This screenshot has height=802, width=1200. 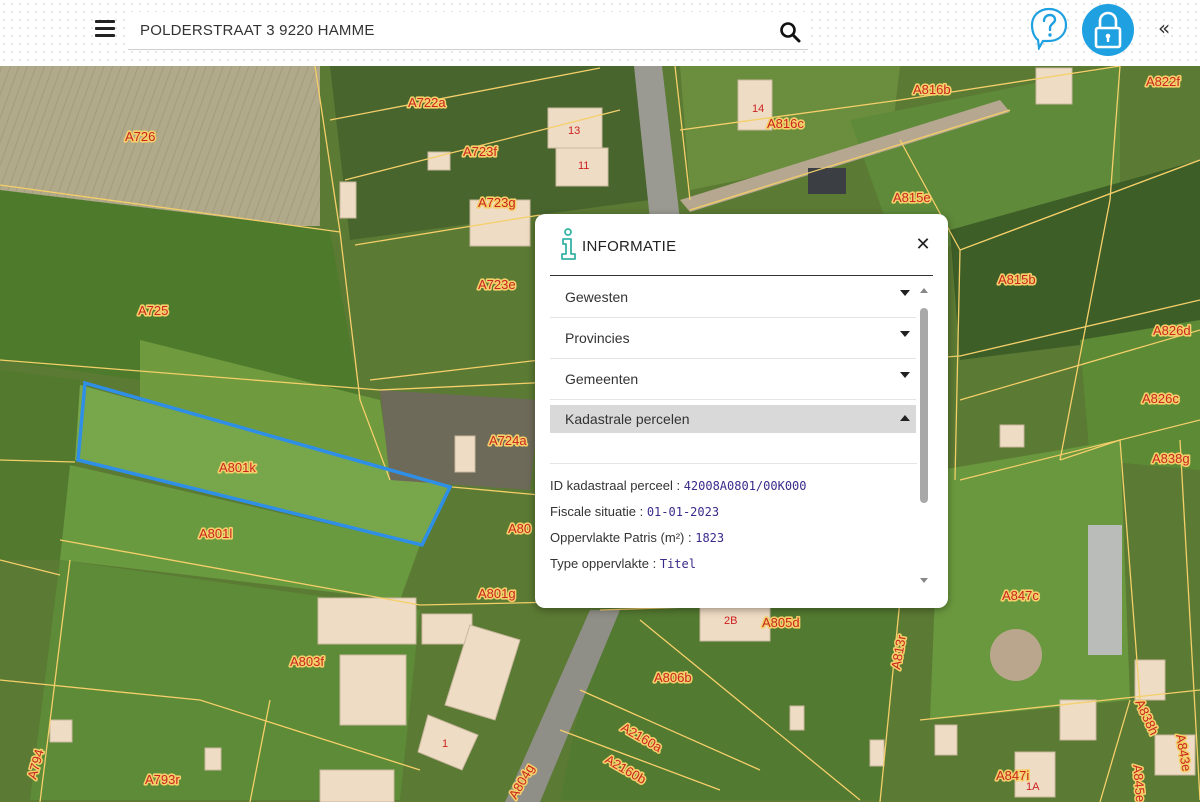 What do you see at coordinates (1033, 787) in the screenshot?
I see `house-number-1a: 1A` at bounding box center [1033, 787].